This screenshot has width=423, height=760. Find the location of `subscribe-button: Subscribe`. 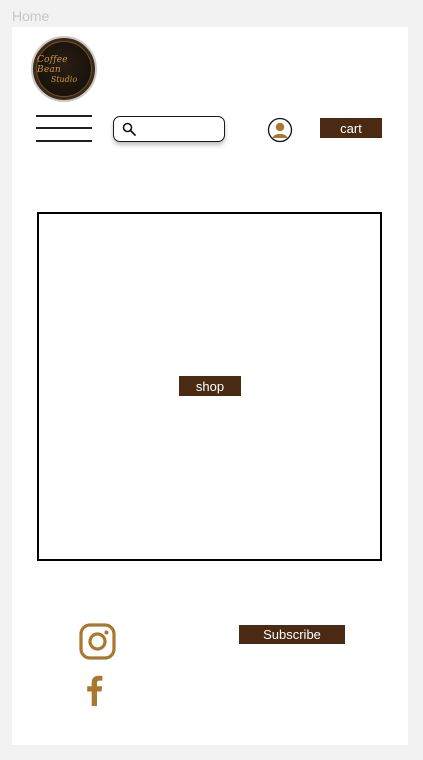

subscribe-button: Subscribe is located at coordinates (292, 634).